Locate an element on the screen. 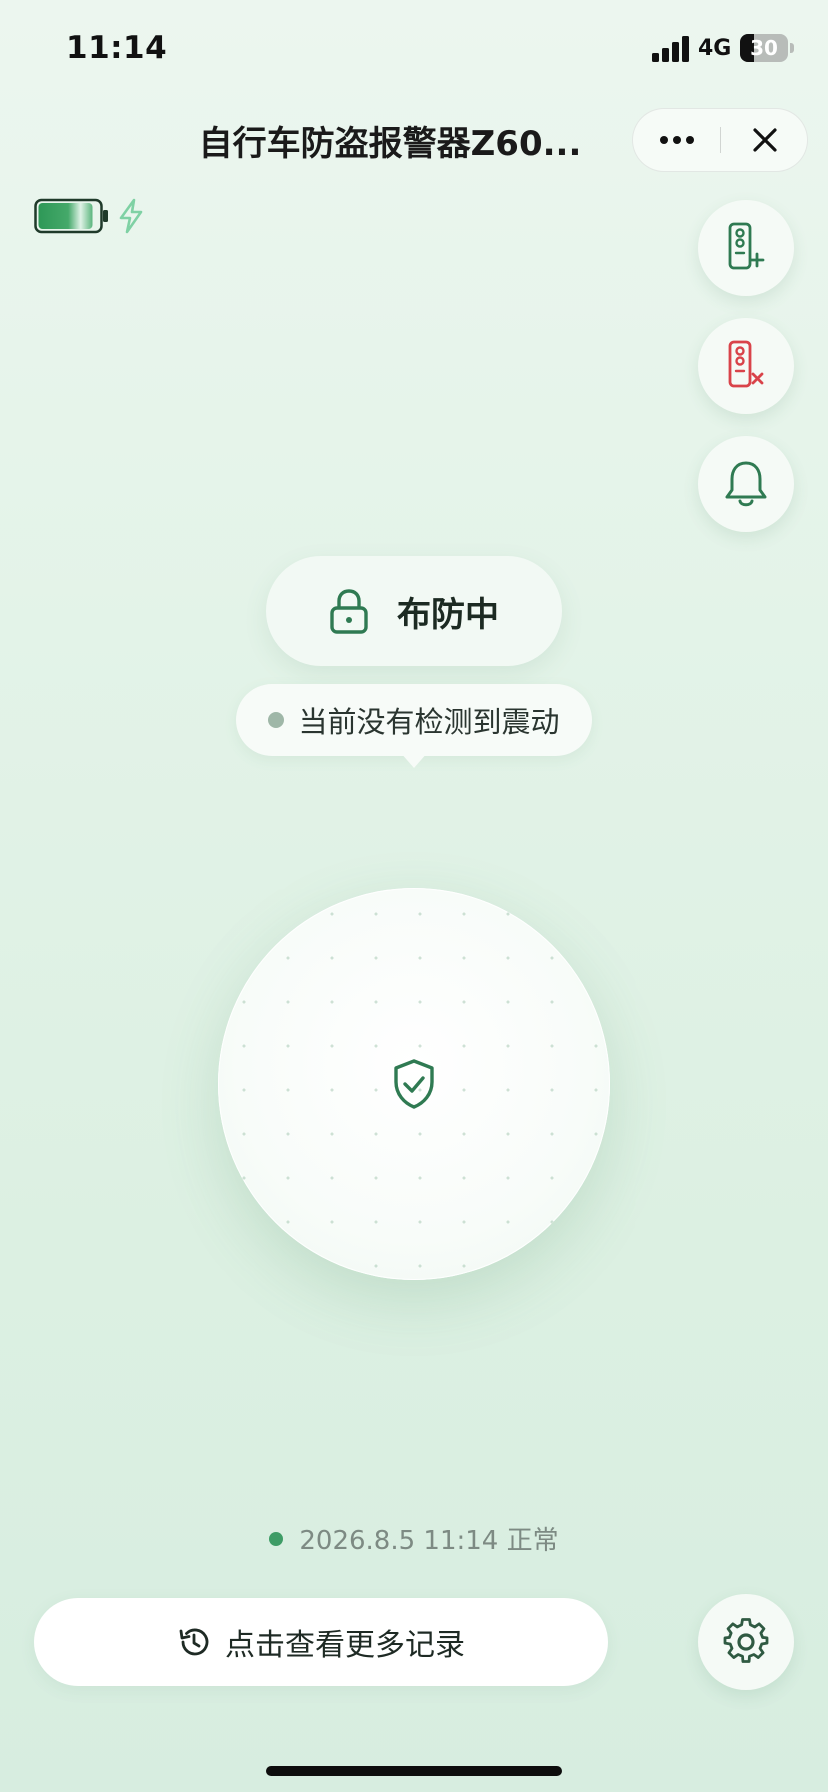  add-remote-button is located at coordinates (746, 248).